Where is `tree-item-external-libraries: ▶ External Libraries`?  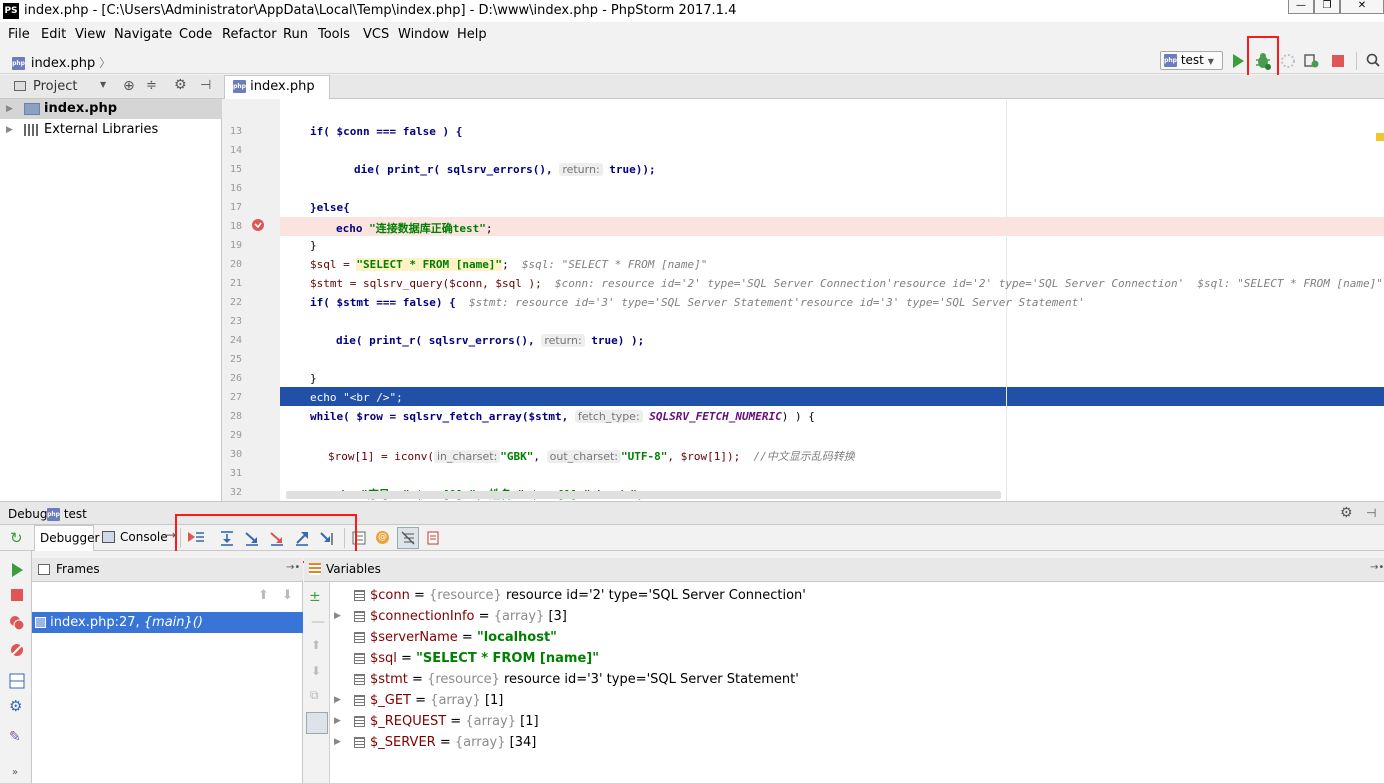
tree-item-external-libraries: ▶ External Libraries is located at coordinates (111, 130).